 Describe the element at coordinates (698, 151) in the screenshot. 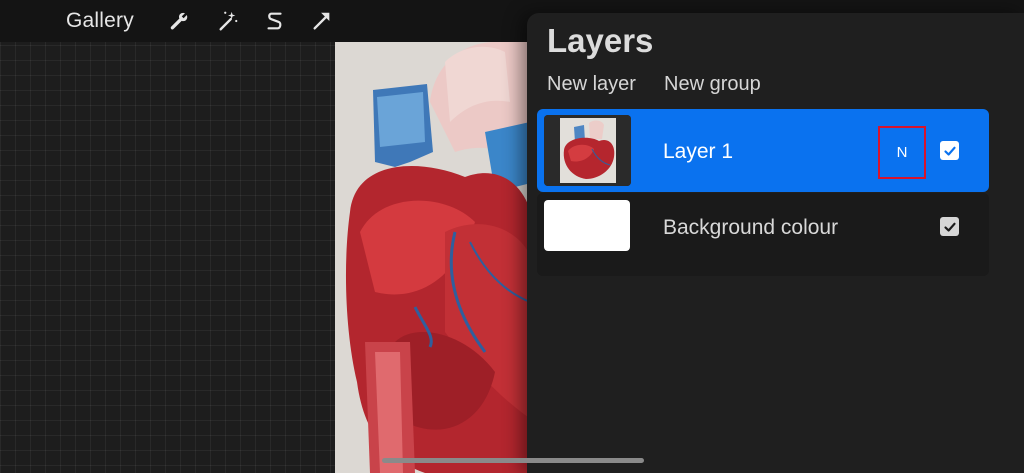

I see `layer-name: Layer 1` at that location.